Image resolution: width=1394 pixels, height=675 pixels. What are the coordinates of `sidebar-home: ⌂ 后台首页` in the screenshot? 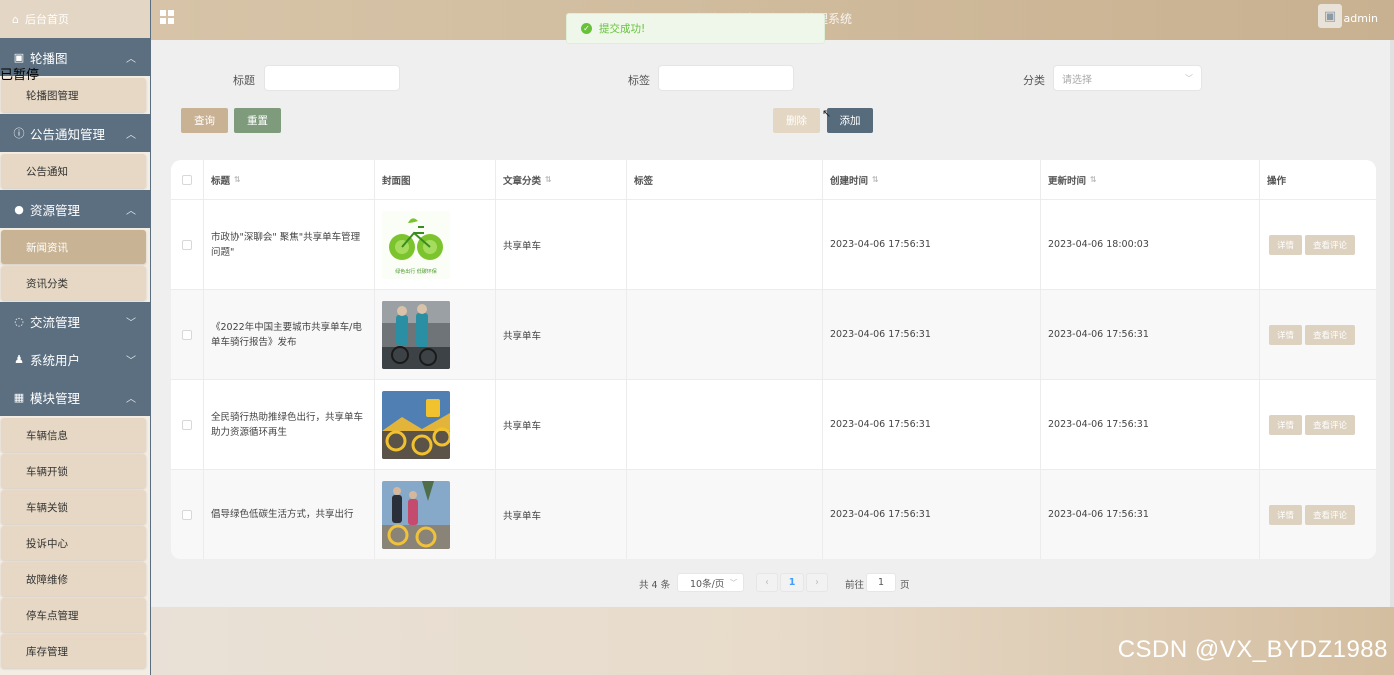 It's located at (75, 19).